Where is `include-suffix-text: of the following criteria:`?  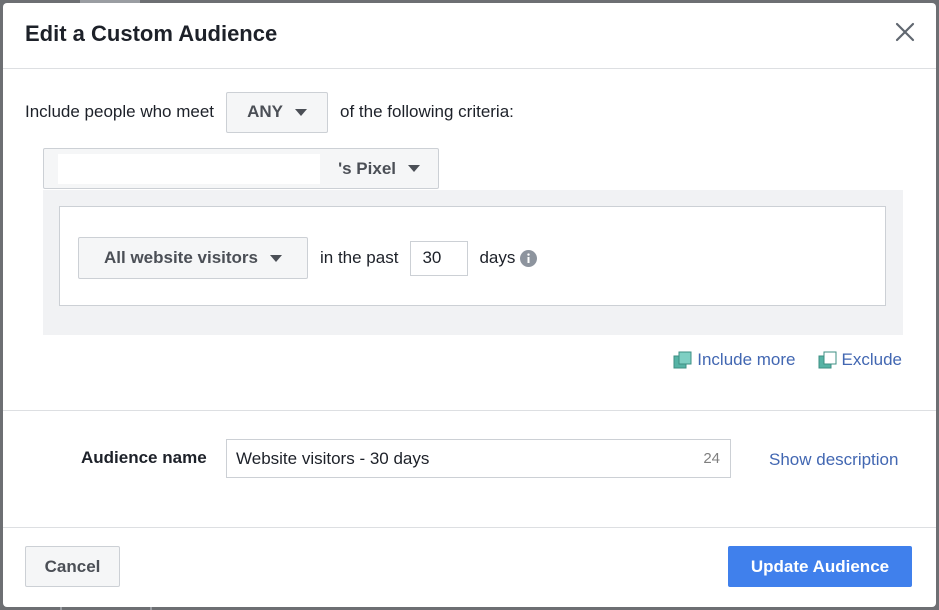
include-suffix-text: of the following criteria: is located at coordinates (427, 111).